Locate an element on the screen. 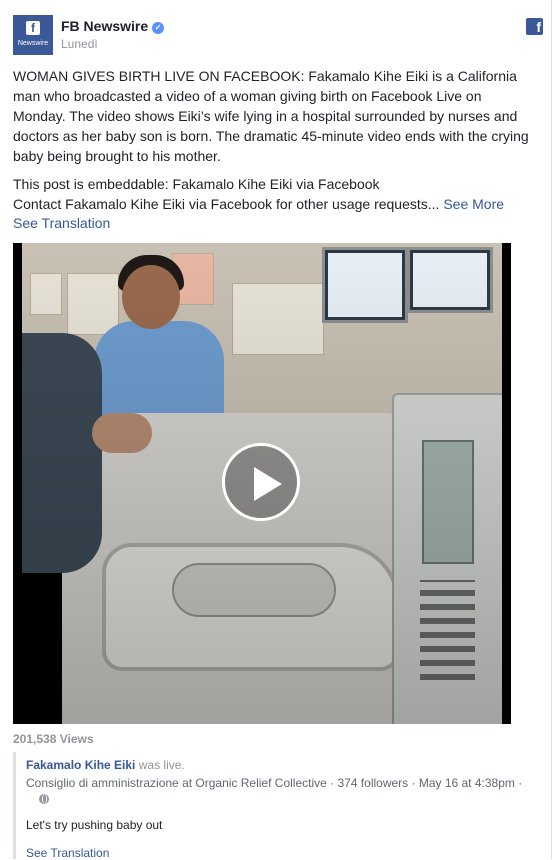 Image resolution: width=553 pixels, height=860 pixels. comment-author-line: Fakamalo Kihe Eiki was live. is located at coordinates (105, 765).